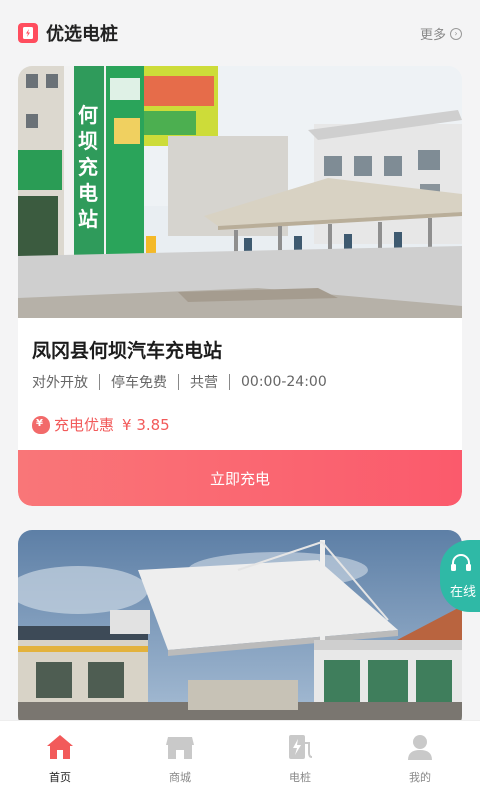  What do you see at coordinates (127, 351) in the screenshot?
I see `station-name: 凤冈县何坝汽车充电站` at bounding box center [127, 351].